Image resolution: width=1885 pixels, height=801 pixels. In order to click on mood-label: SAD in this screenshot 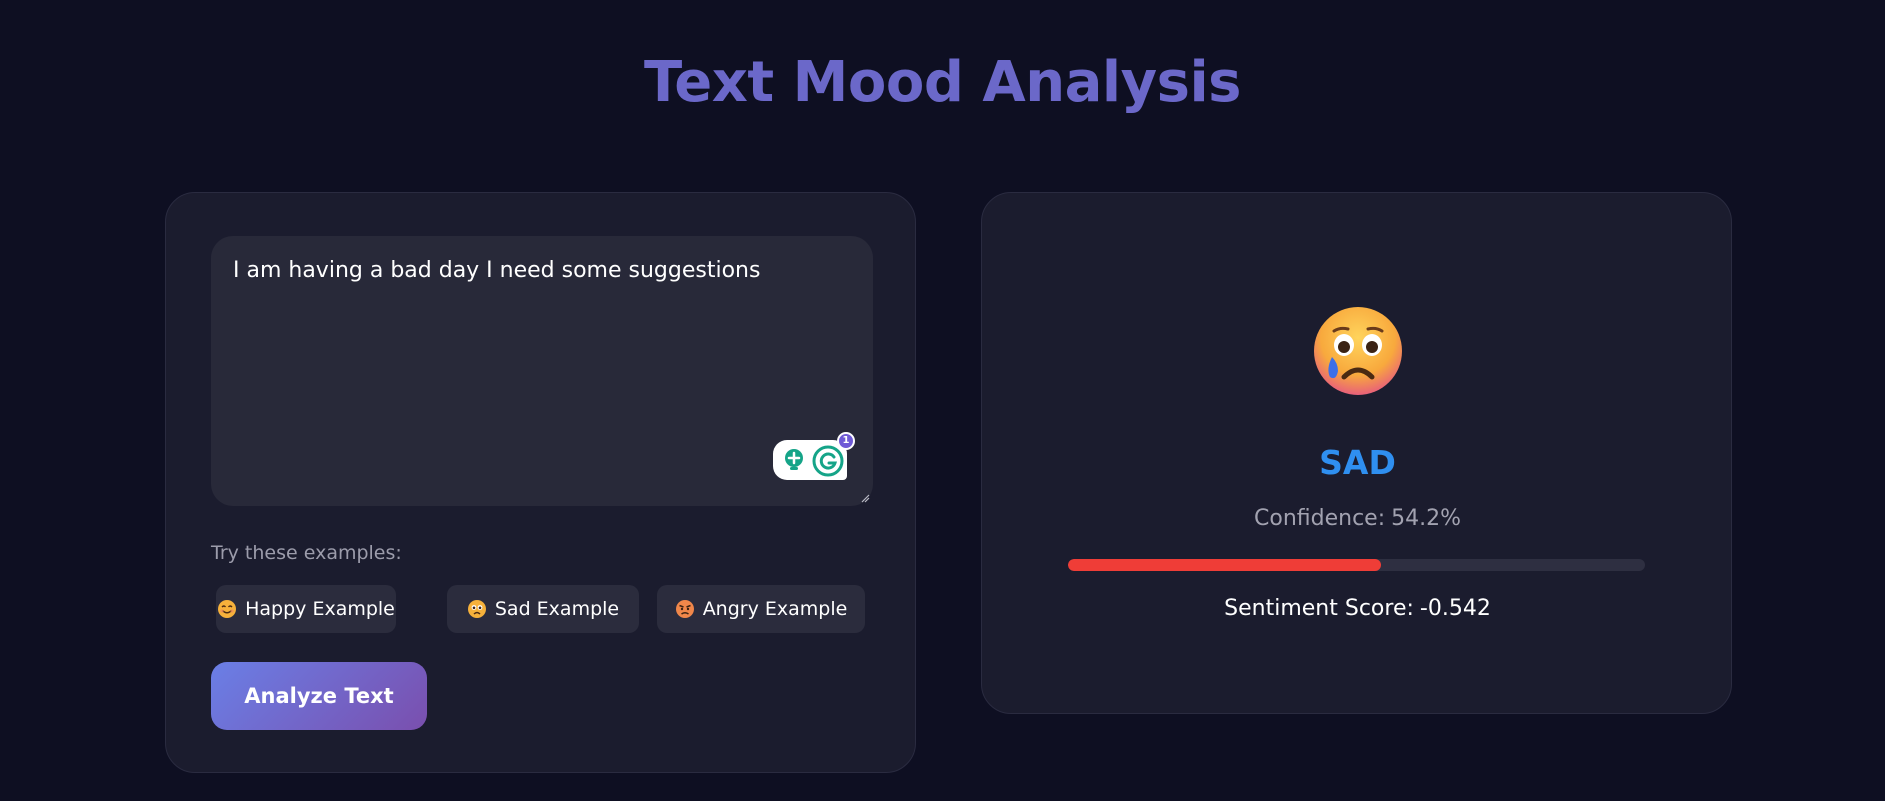, I will do `click(1357, 462)`.